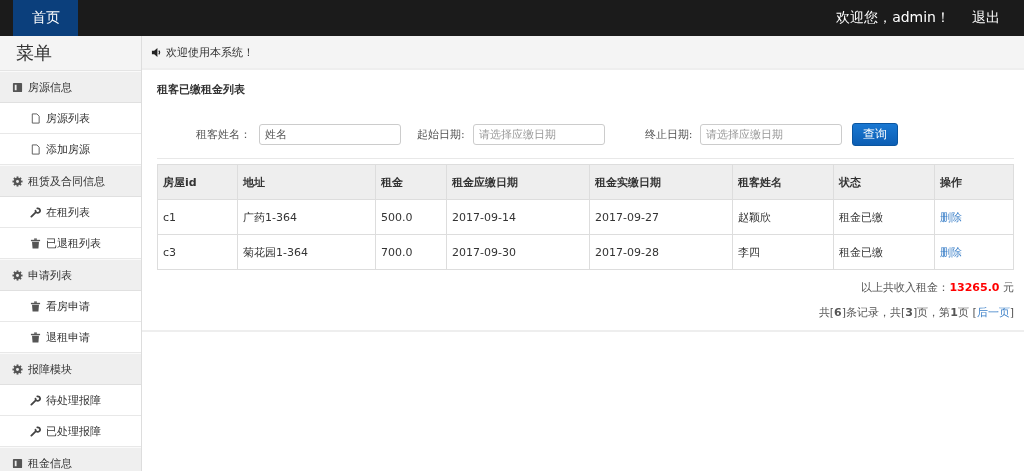 The image size is (1024, 471). What do you see at coordinates (783, 217) in the screenshot?
I see `table-cell: 赵颖欣` at bounding box center [783, 217].